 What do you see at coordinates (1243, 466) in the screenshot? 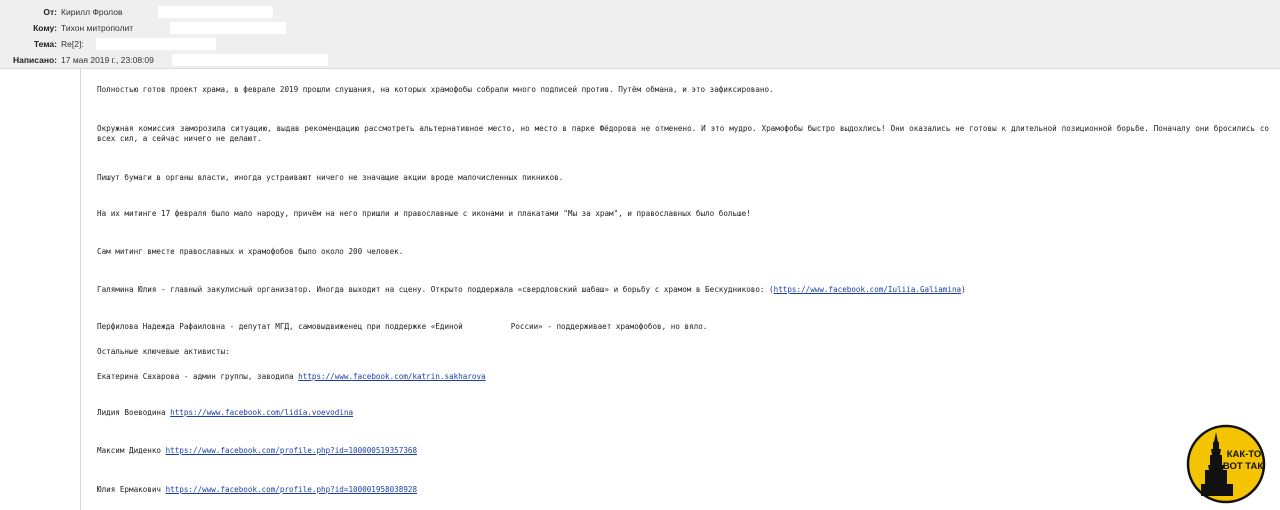
I see `logo-text-line2: ВОТ ТАК` at bounding box center [1243, 466].